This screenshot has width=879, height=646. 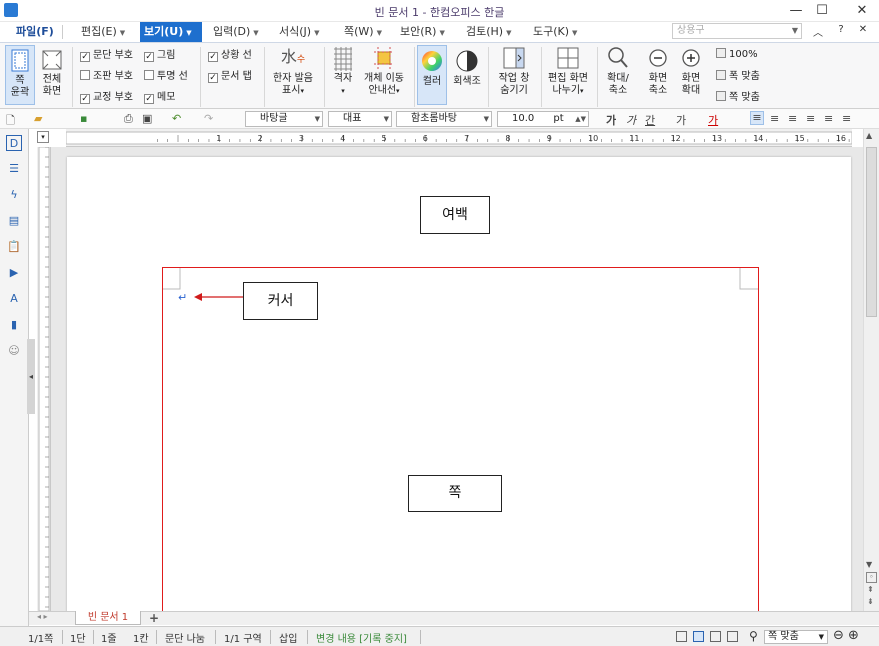 I want to click on check-picture: ✓ 그림, so click(x=159, y=55).